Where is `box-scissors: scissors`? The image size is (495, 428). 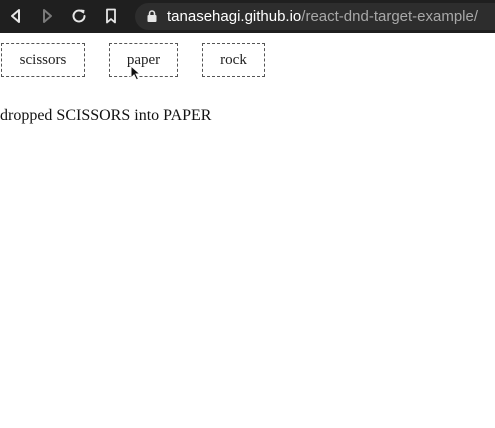
box-scissors: scissors is located at coordinates (43, 60).